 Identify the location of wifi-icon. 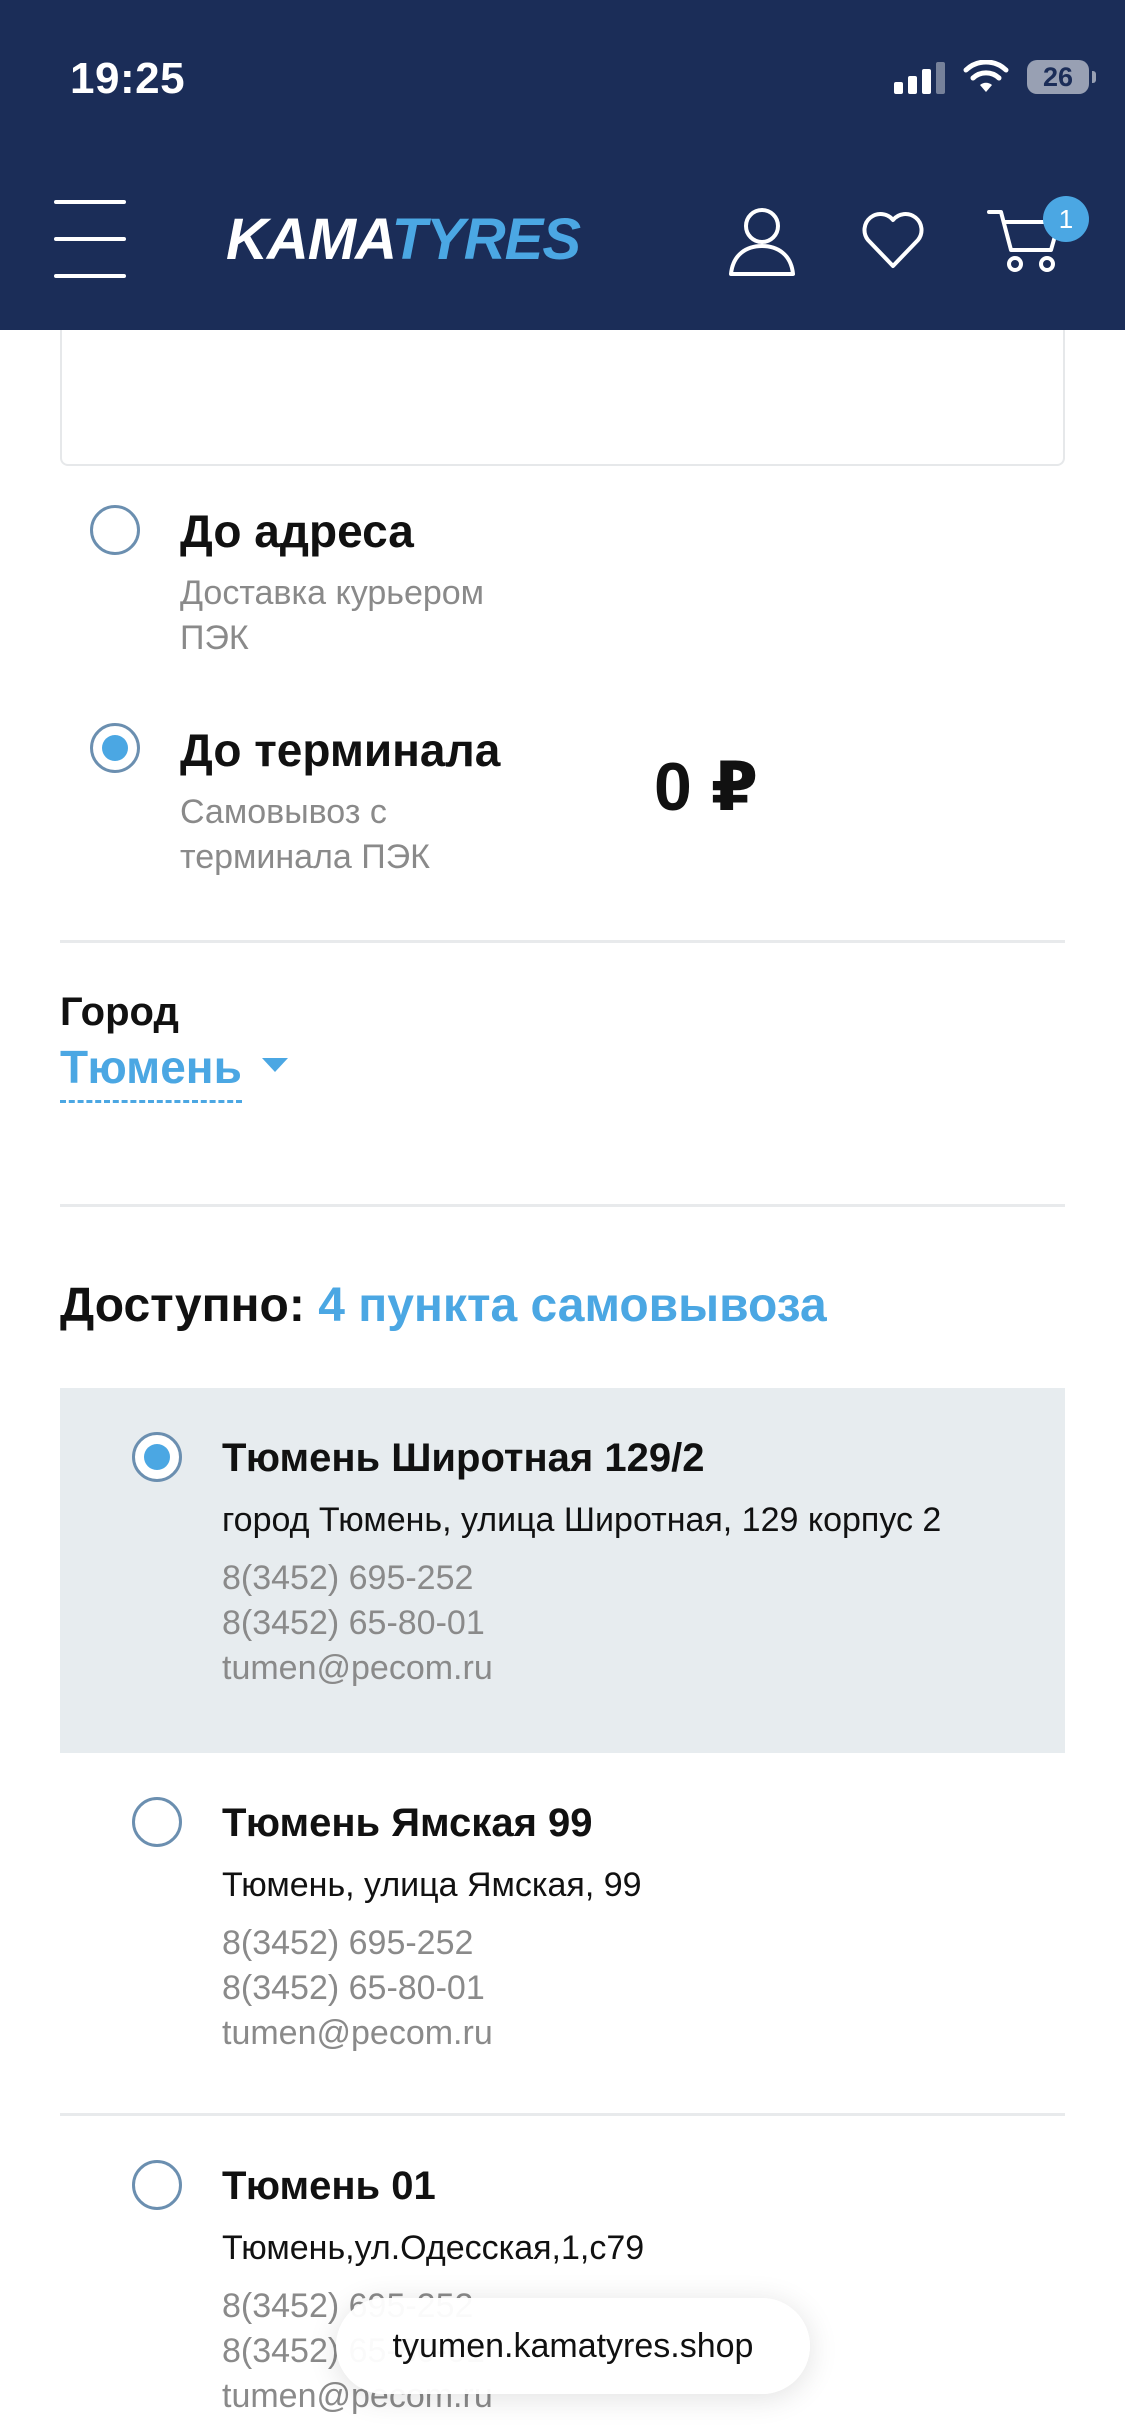
(986, 76).